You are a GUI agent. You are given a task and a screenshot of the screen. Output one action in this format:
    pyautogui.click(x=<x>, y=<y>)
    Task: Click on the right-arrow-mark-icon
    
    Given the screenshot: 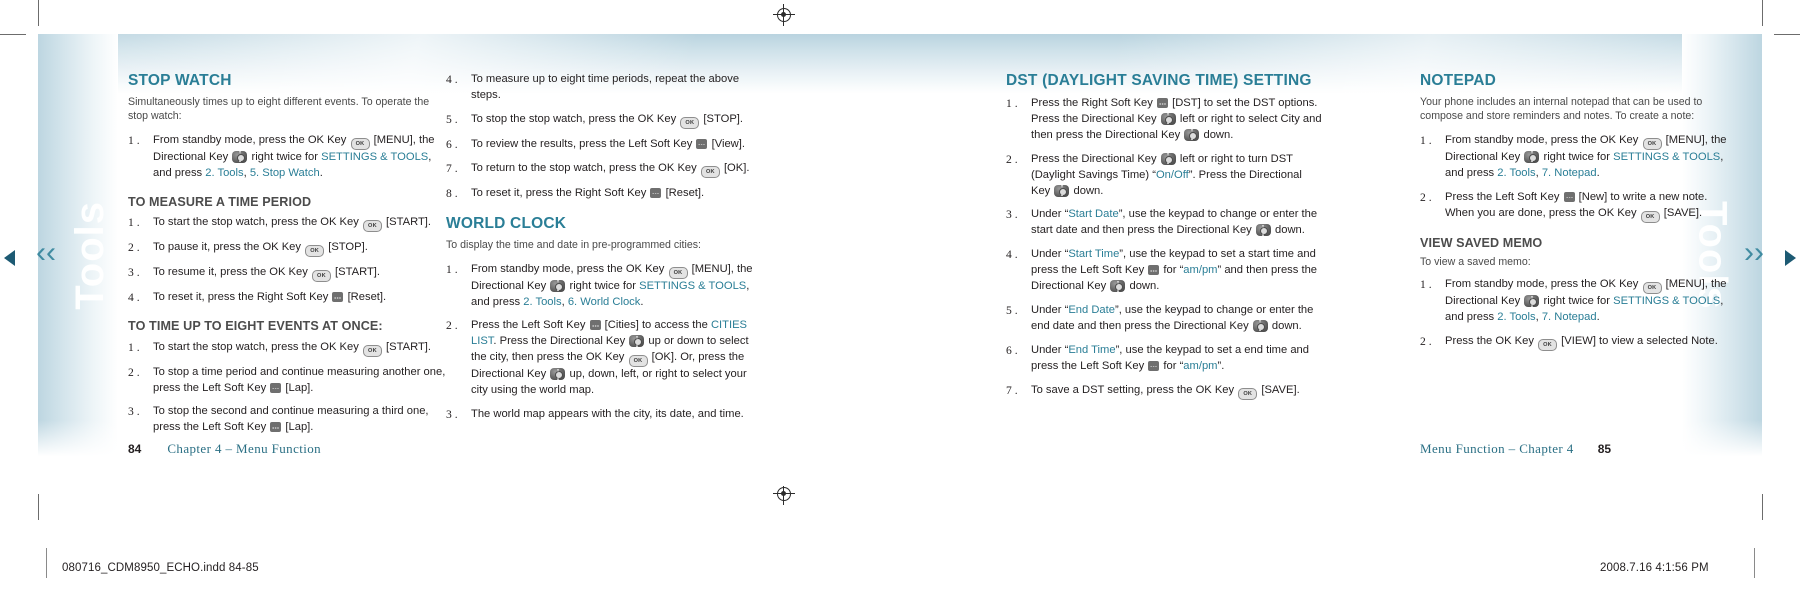 What is the action you would take?
    pyautogui.click(x=1790, y=258)
    